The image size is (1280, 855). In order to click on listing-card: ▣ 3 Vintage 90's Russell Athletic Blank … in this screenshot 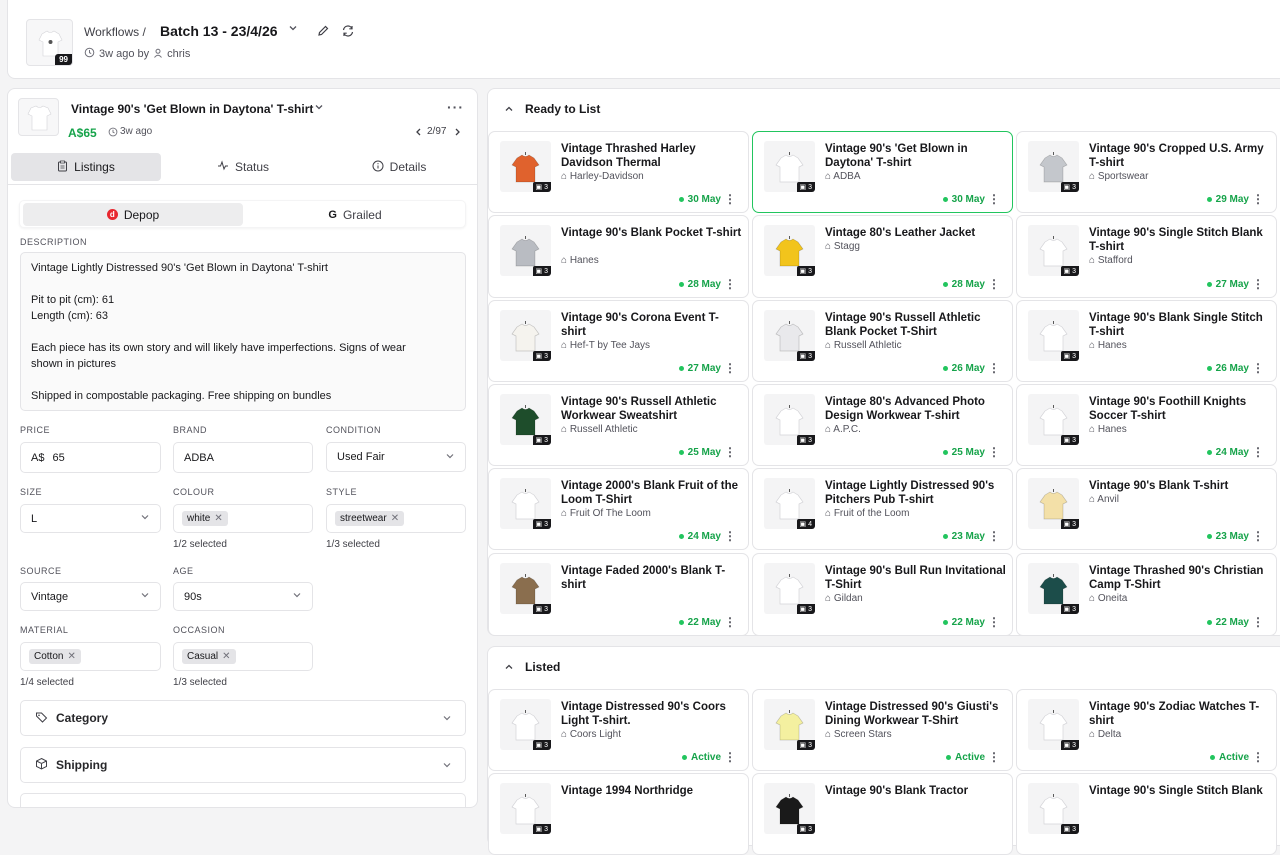, I will do `click(882, 341)`.